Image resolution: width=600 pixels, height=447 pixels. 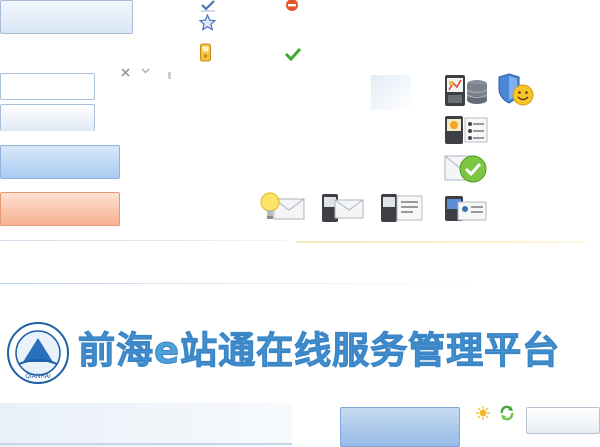 I want to click on bottom-blue-button, so click(x=400, y=427).